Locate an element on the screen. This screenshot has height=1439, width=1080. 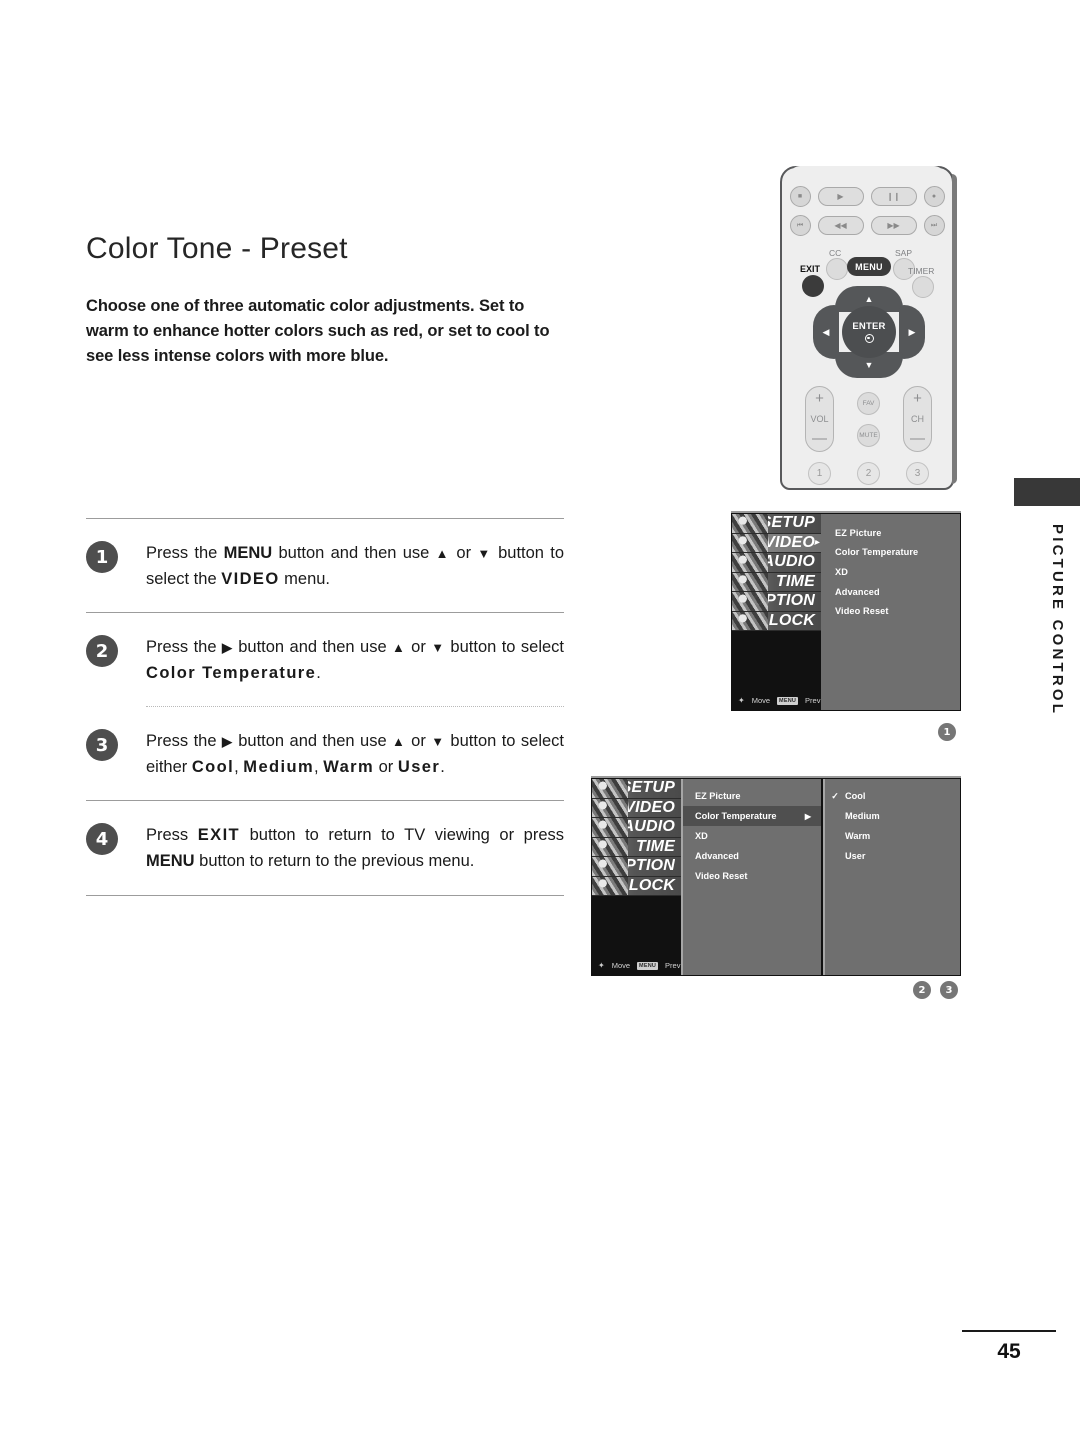
timer-label: TIMER is located at coordinates (921, 271).